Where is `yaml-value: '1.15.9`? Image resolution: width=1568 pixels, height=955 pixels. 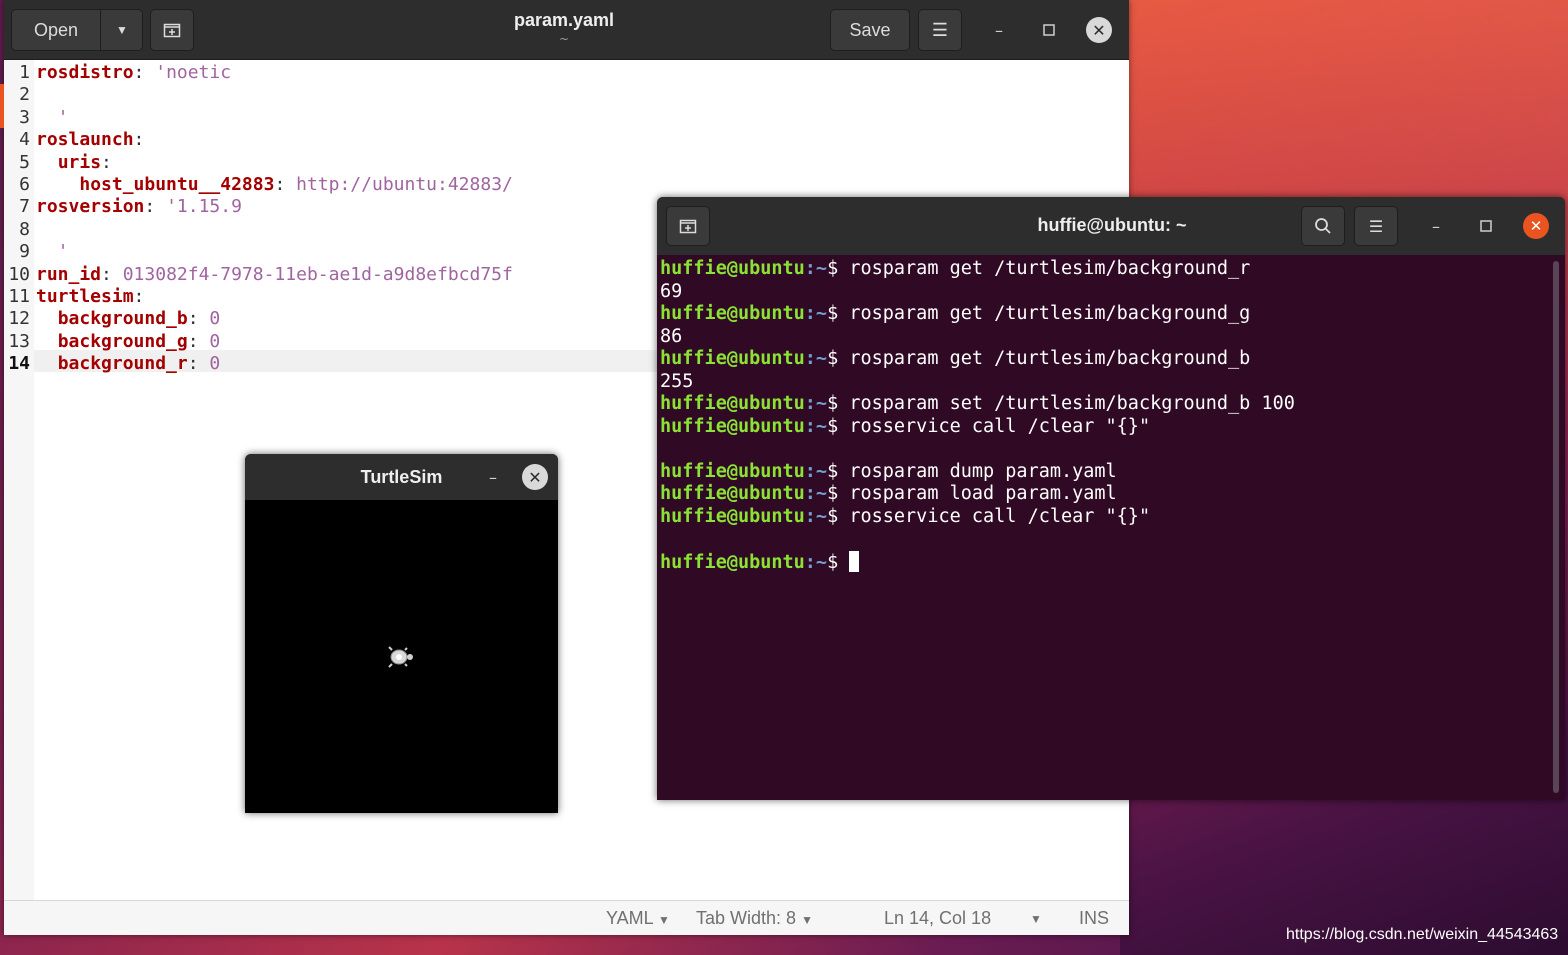 yaml-value: '1.15.9 is located at coordinates (204, 207).